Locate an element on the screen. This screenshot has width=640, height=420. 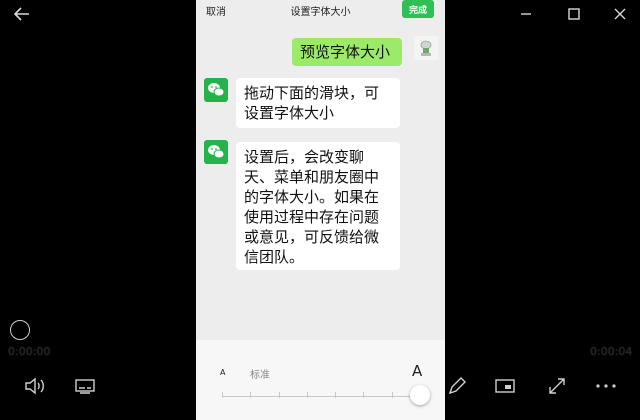
user-avatar-icon is located at coordinates (426, 48).